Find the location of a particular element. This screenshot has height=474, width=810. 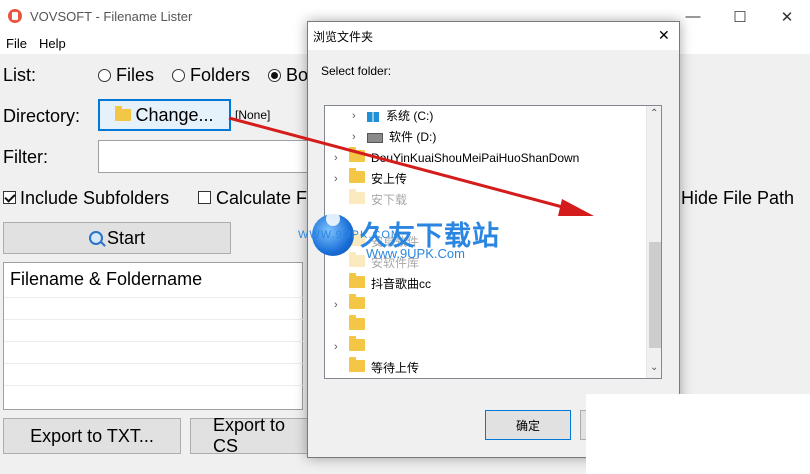

arrow-head is located at coordinates (576, 207).